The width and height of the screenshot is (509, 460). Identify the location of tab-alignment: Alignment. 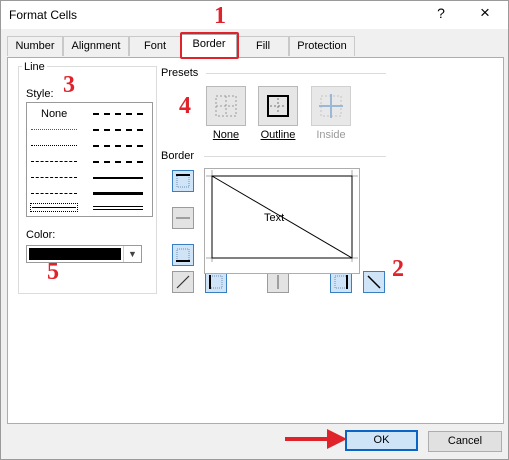
(96, 46).